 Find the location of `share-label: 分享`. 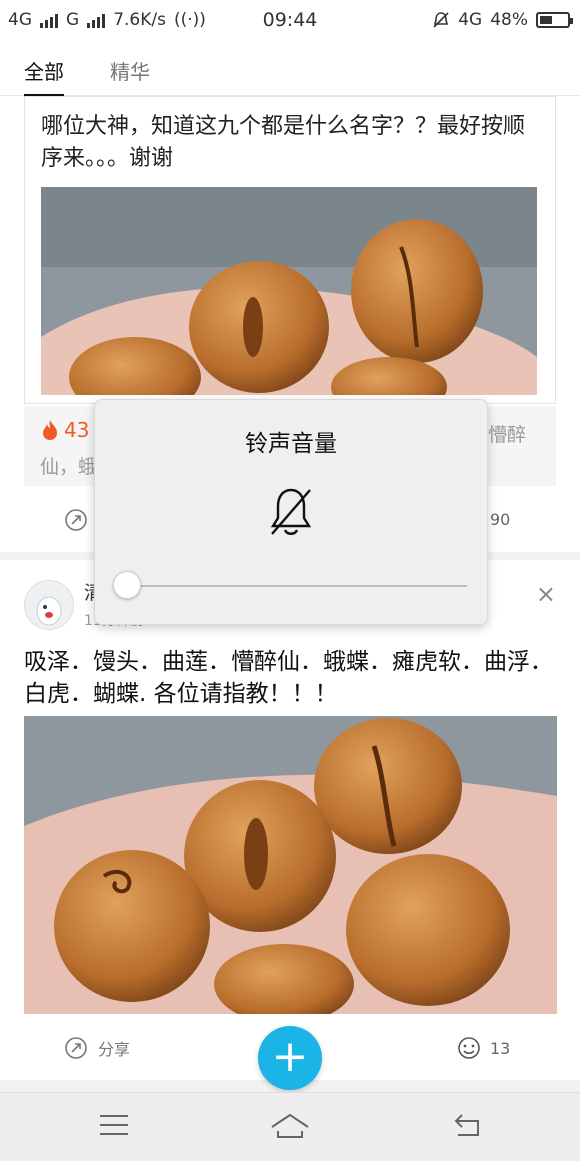

share-label: 分享 is located at coordinates (114, 1049).